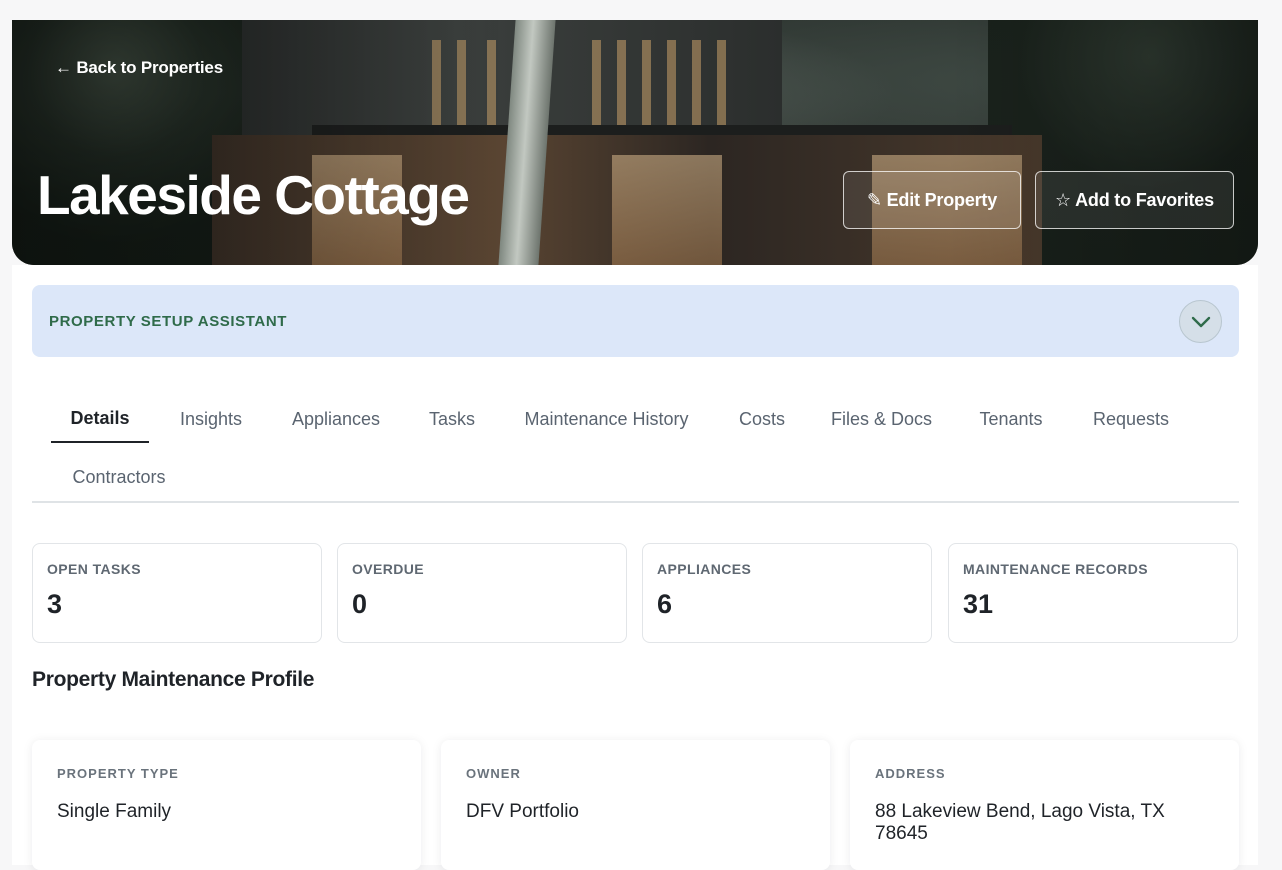 The height and width of the screenshot is (870, 1282). What do you see at coordinates (452, 419) in the screenshot?
I see `tab-tasks: Tasks` at bounding box center [452, 419].